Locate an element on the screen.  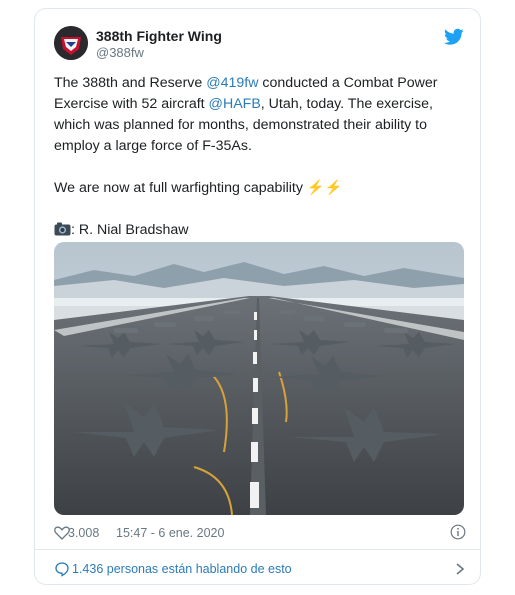
conversation-link: 1.436 personas están hablando de esto is located at coordinates (260, 570).